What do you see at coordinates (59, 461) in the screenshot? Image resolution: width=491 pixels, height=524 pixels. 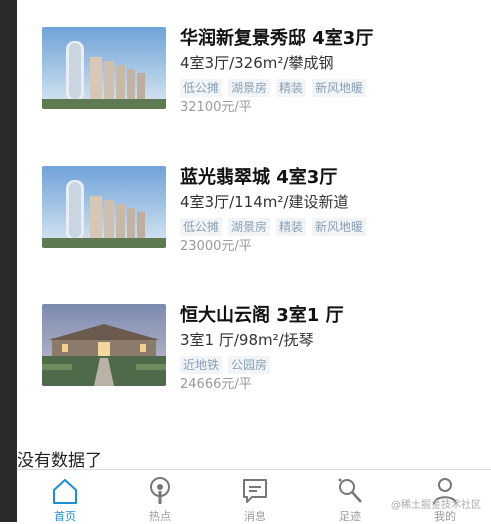 I see `end-of-list-message: 没有数据了` at bounding box center [59, 461].